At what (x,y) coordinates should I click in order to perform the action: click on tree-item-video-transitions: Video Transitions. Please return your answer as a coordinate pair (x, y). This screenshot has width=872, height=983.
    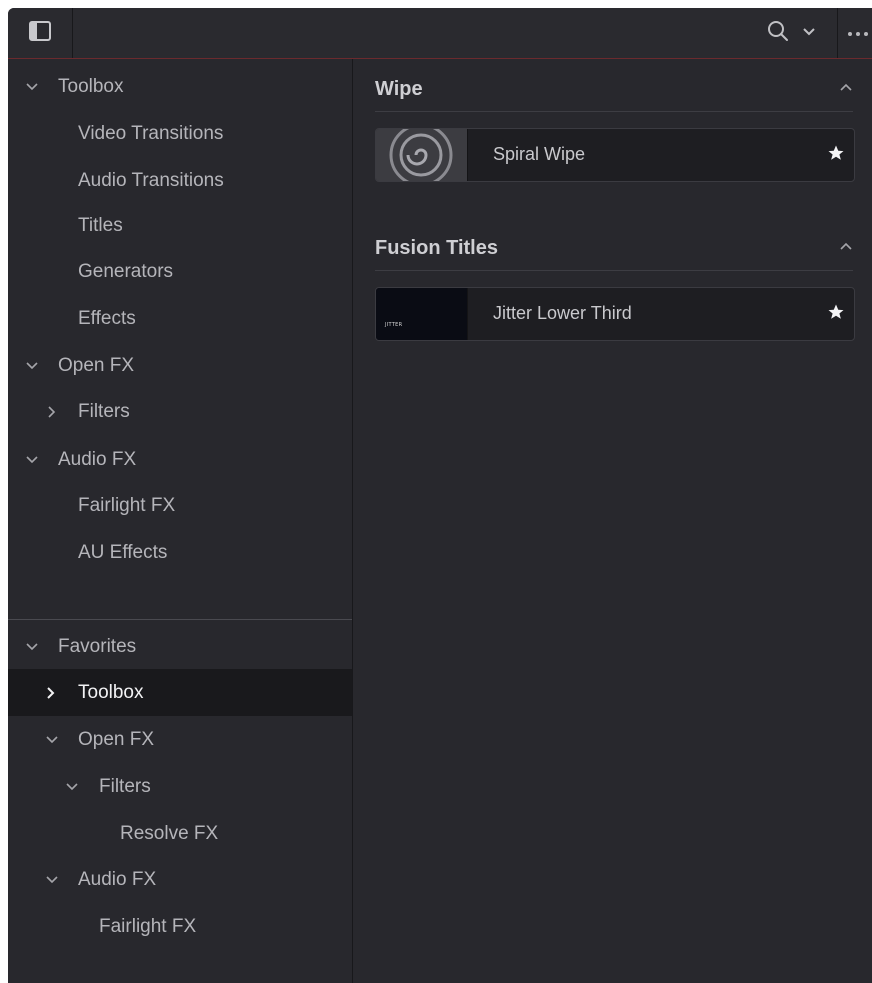
    Looking at the image, I should click on (180, 133).